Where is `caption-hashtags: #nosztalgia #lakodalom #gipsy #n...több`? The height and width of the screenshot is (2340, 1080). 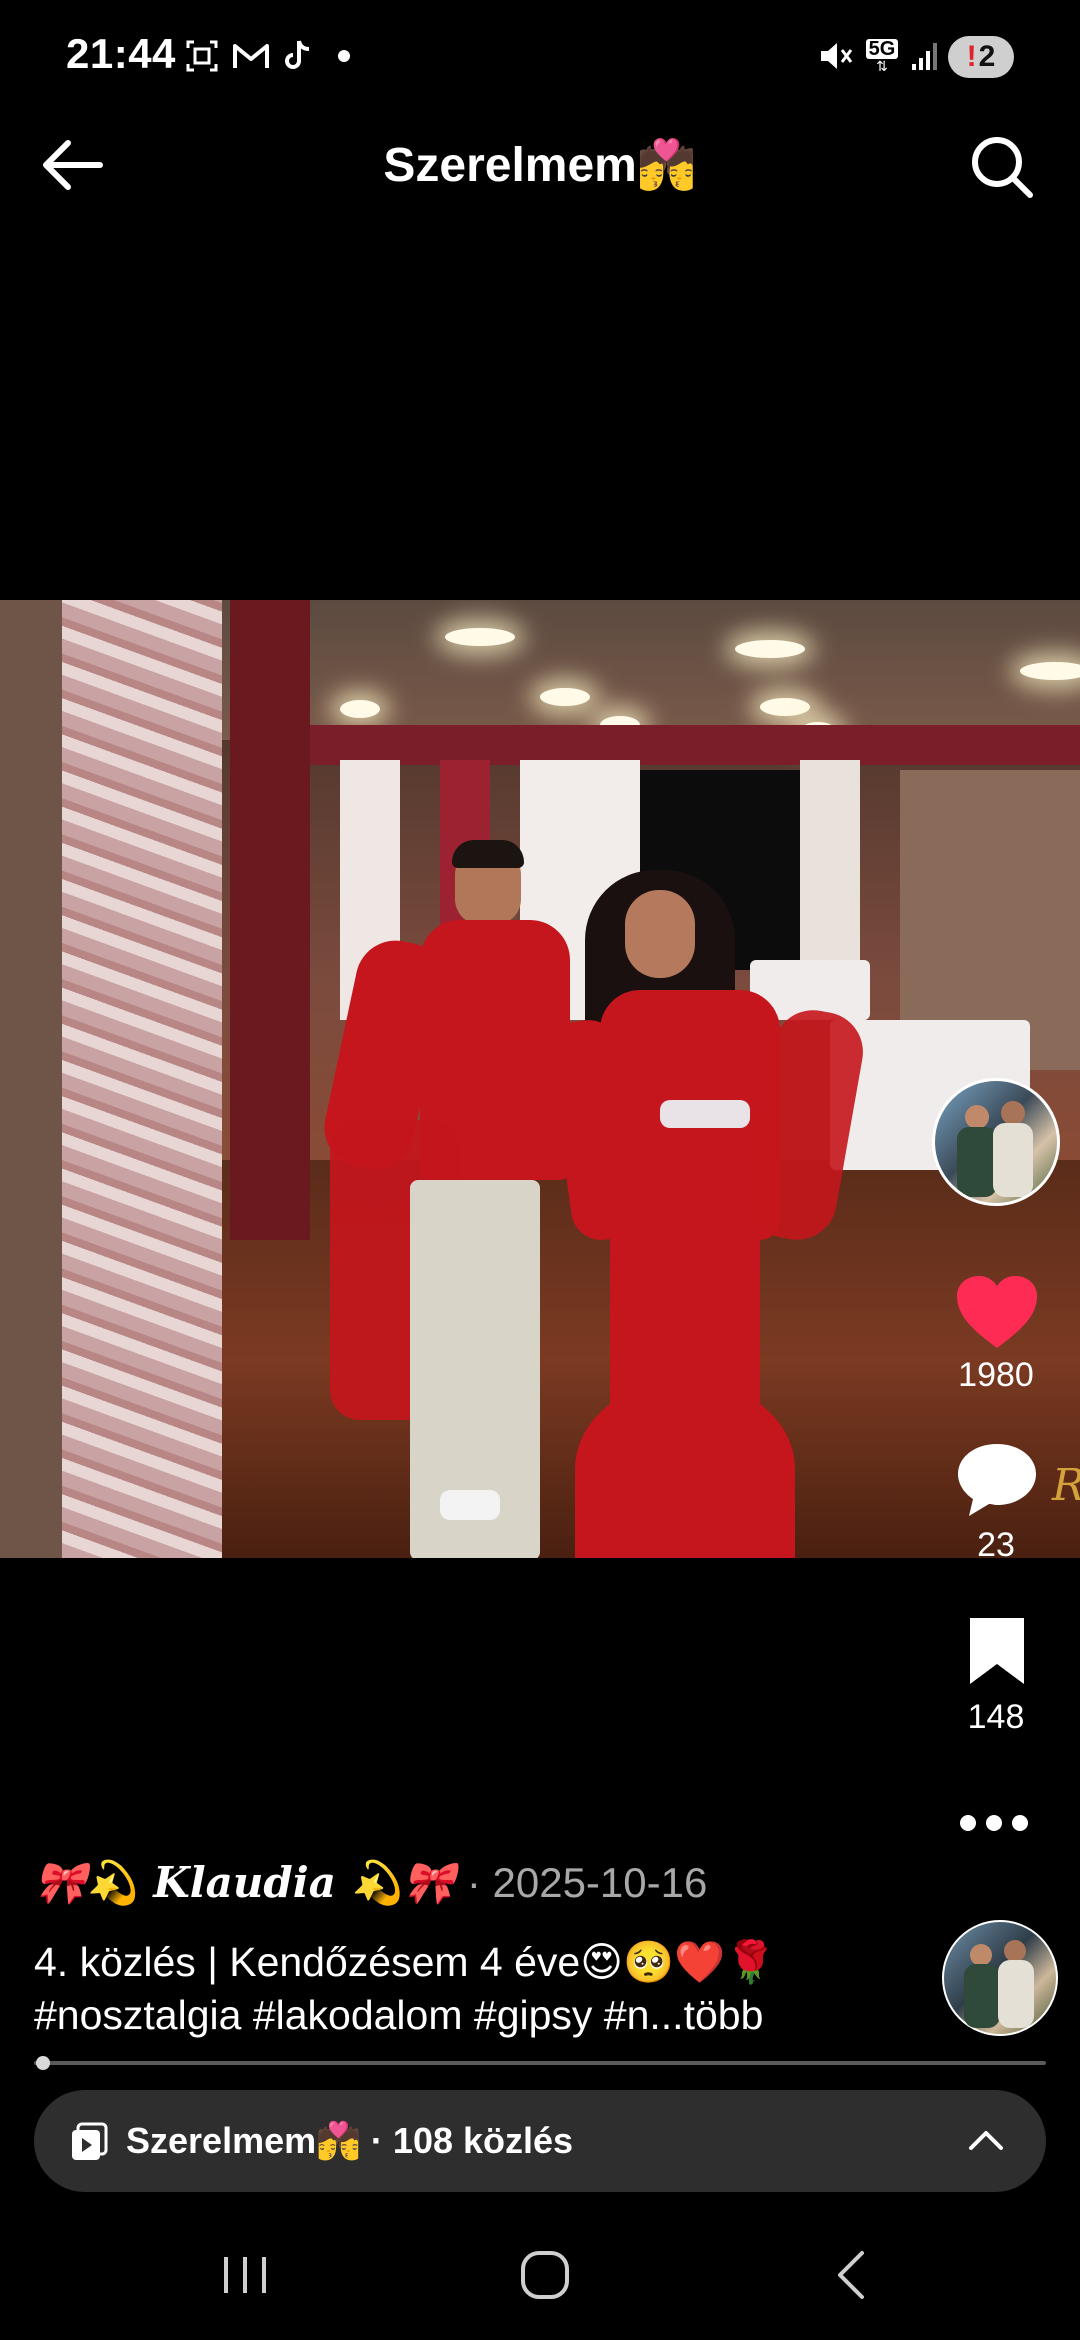
caption-hashtags: #nosztalgia #lakodalom #gipsy #n...több is located at coordinates (398, 2015).